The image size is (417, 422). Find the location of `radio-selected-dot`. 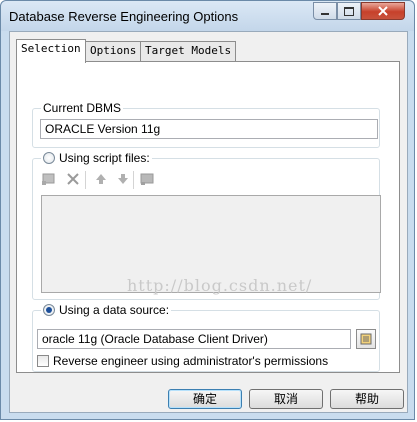

radio-selected-dot is located at coordinates (49, 310).